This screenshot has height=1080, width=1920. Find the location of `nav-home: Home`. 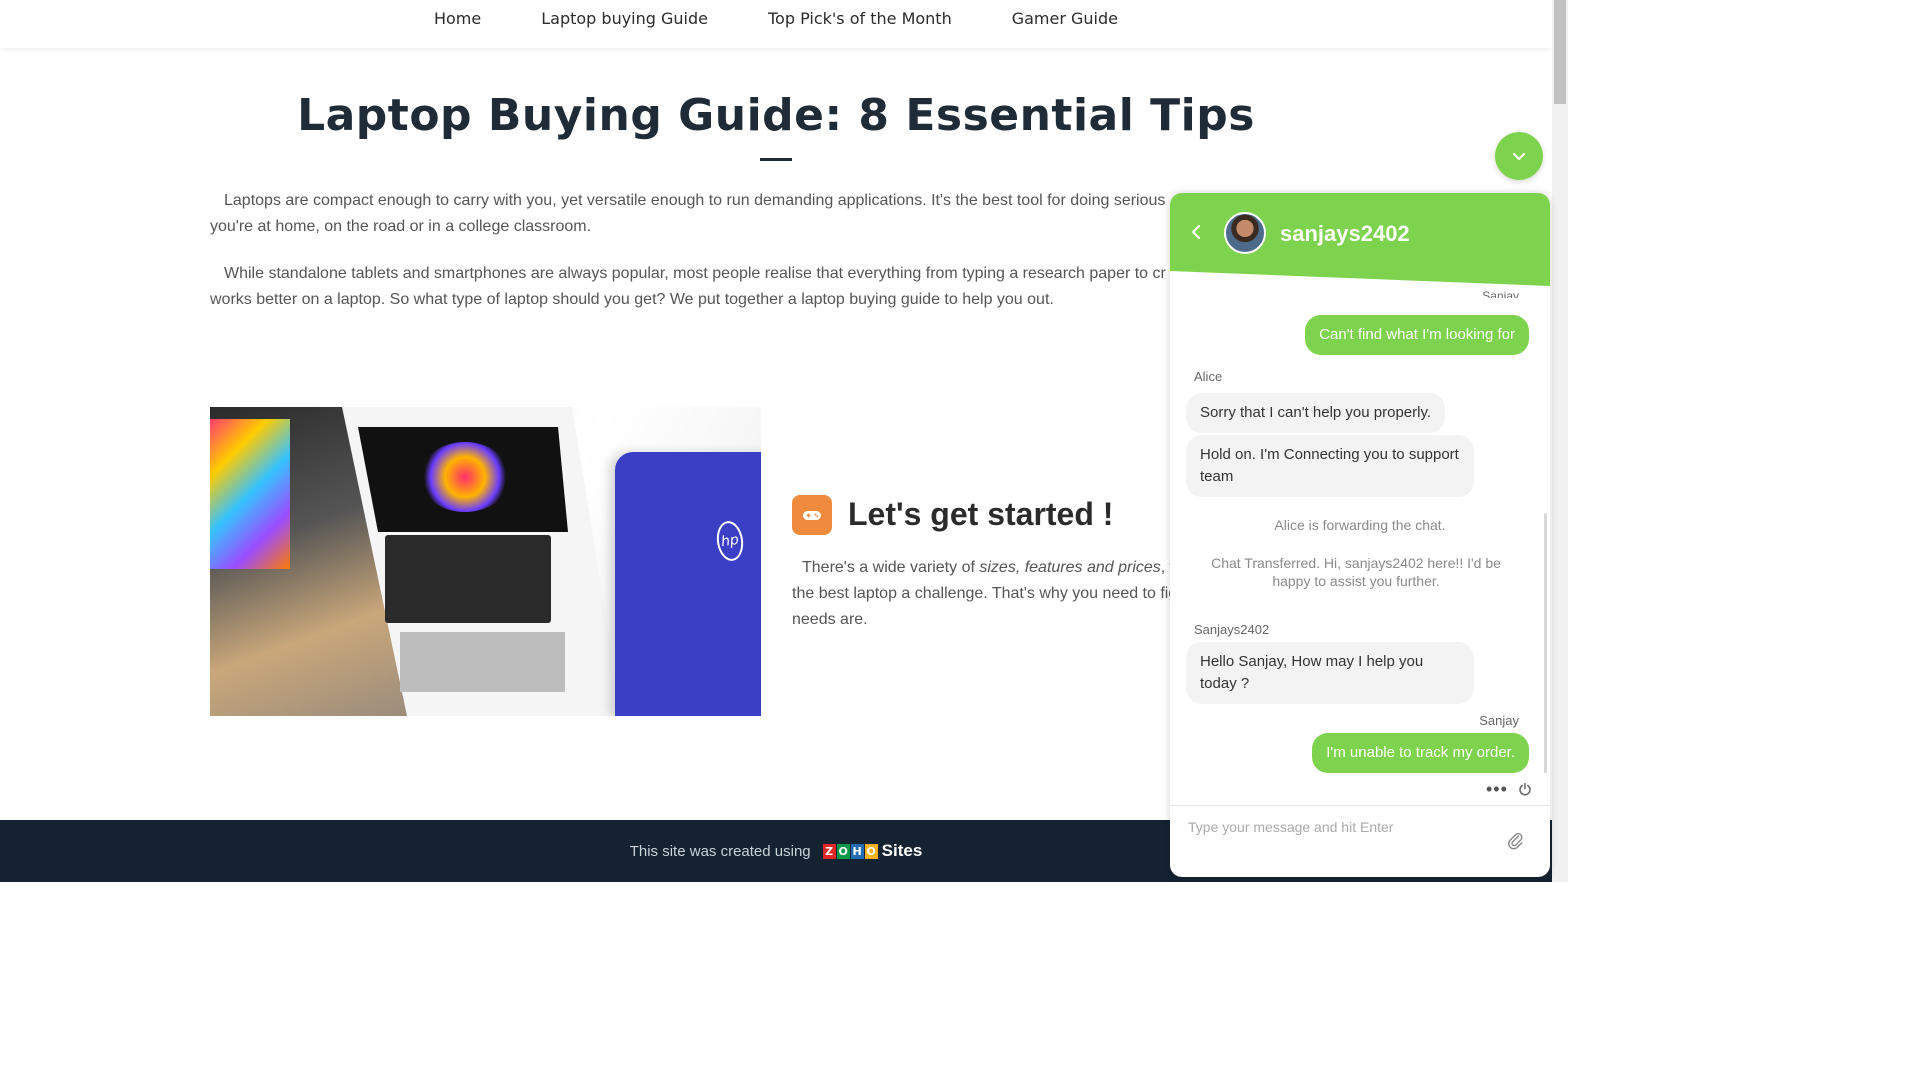

nav-home: Home is located at coordinates (457, 24).